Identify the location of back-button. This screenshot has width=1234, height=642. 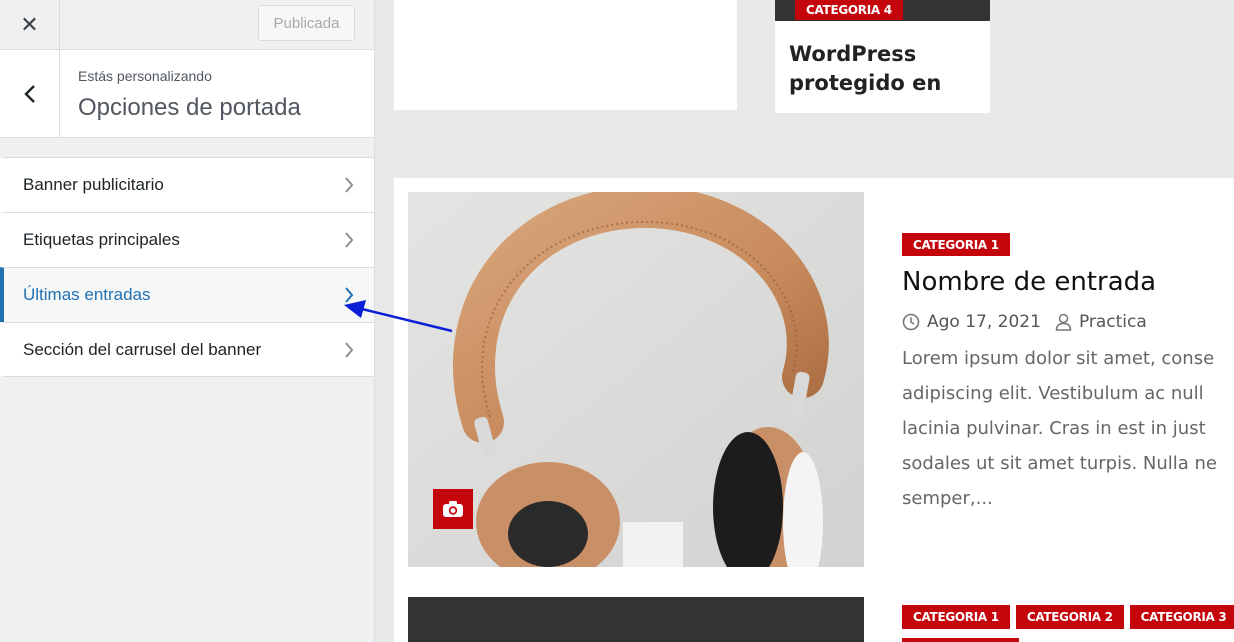
(30, 93).